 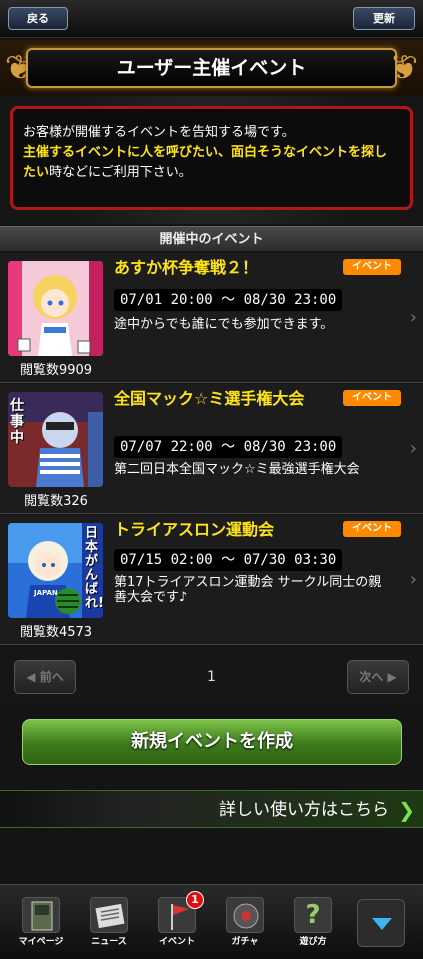 I want to click on thumbnail-caption: 日本がんばれ!!!, so click(x=94, y=568).